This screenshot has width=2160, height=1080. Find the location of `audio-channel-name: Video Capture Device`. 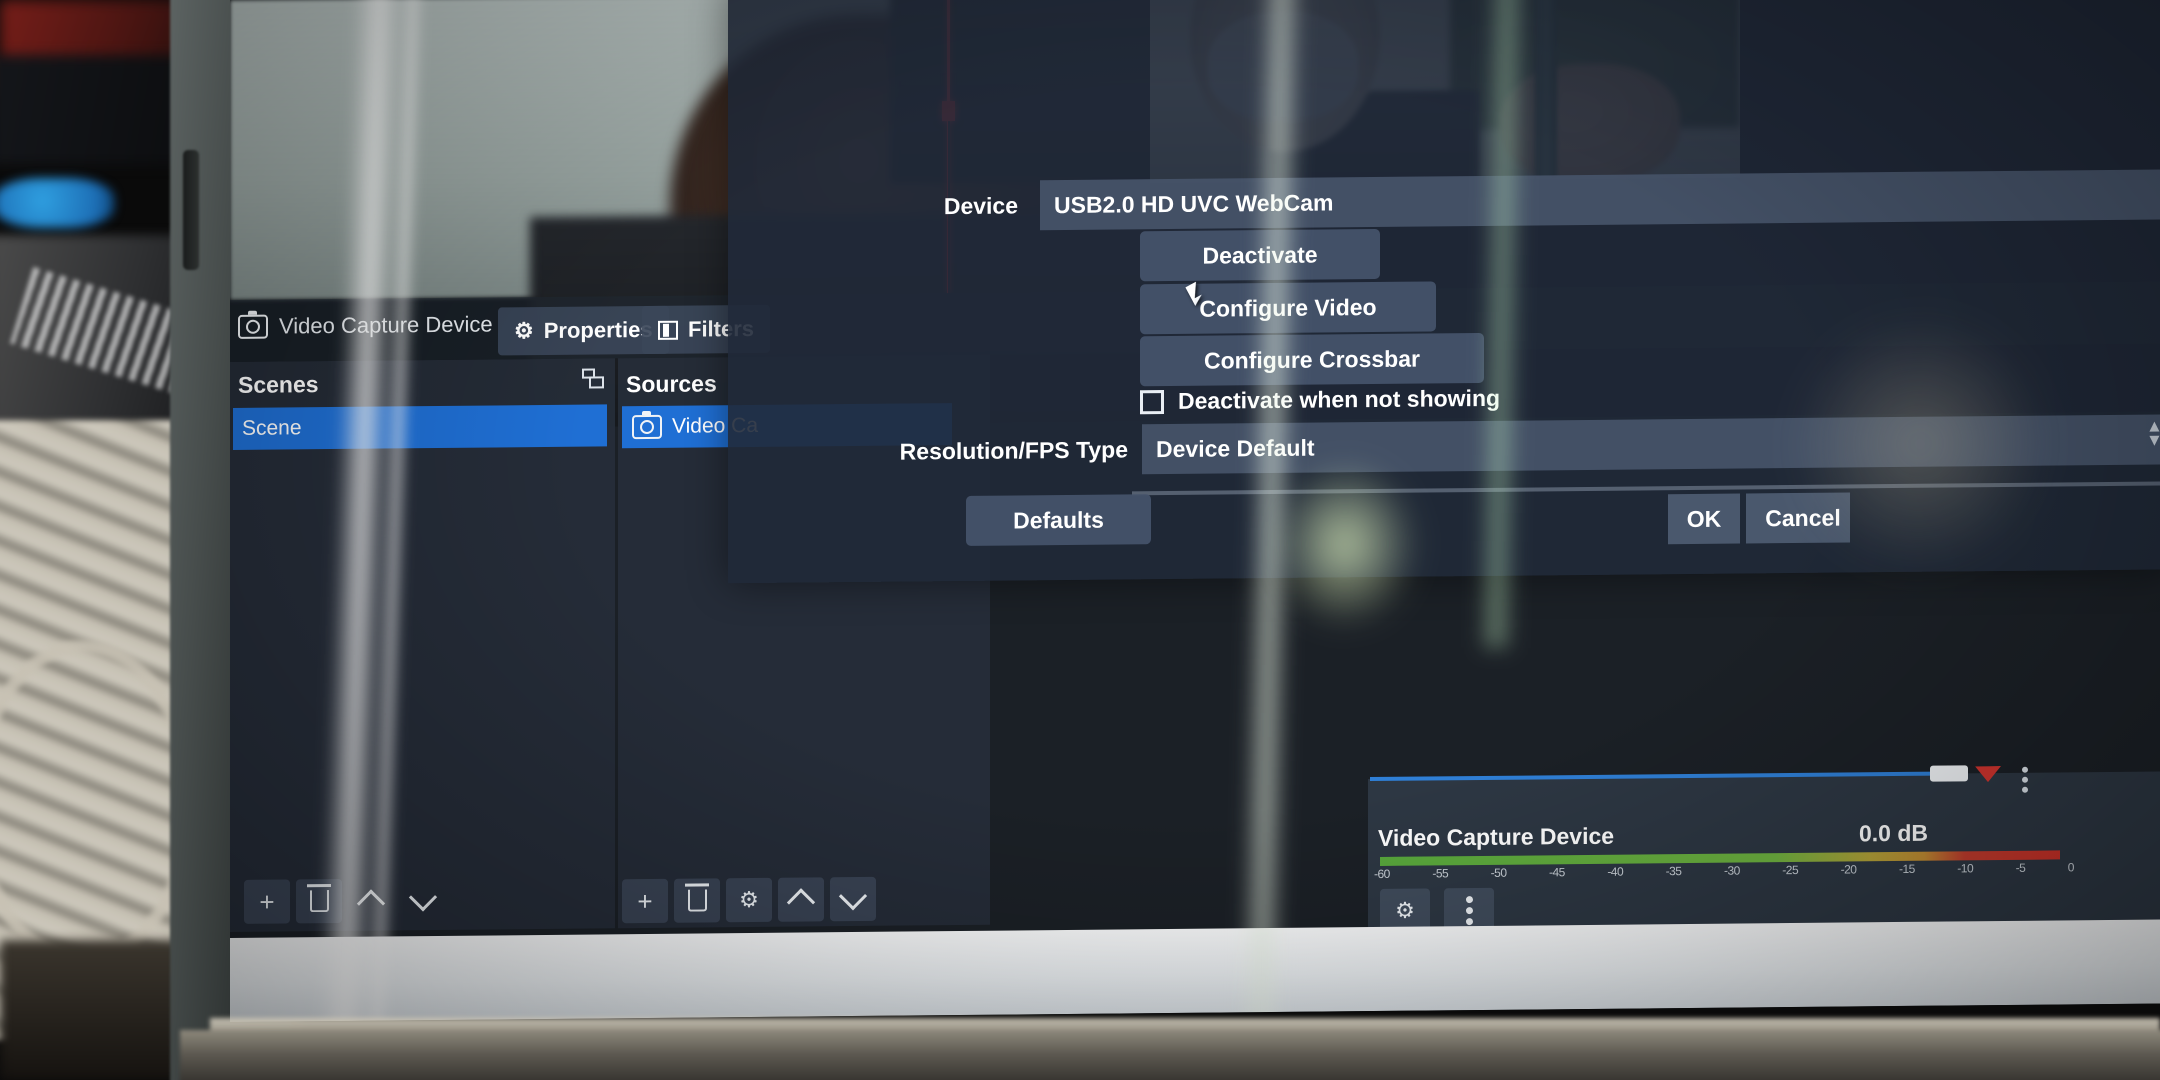

audio-channel-name: Video Capture Device is located at coordinates (1496, 836).